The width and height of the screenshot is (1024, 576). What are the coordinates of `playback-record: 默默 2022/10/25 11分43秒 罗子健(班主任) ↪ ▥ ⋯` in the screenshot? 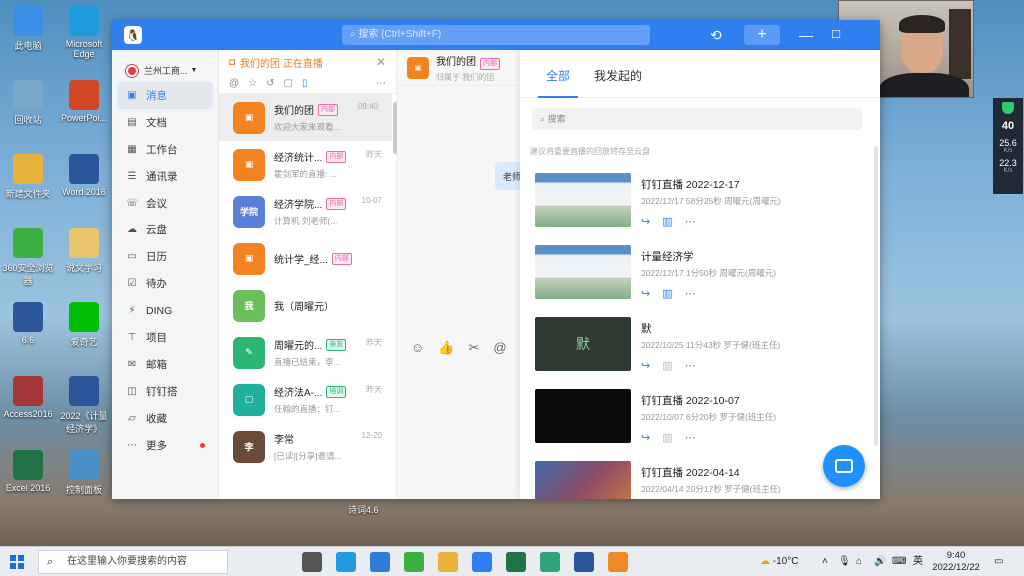 It's located at (700, 345).